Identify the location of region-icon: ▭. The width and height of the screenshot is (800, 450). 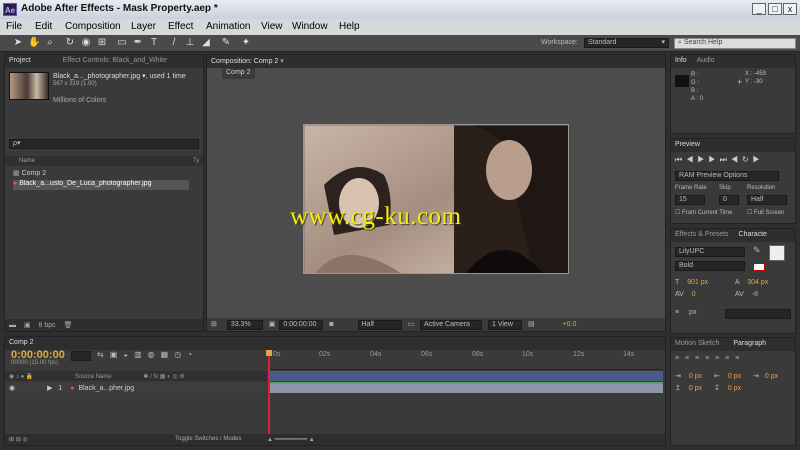
(410, 324).